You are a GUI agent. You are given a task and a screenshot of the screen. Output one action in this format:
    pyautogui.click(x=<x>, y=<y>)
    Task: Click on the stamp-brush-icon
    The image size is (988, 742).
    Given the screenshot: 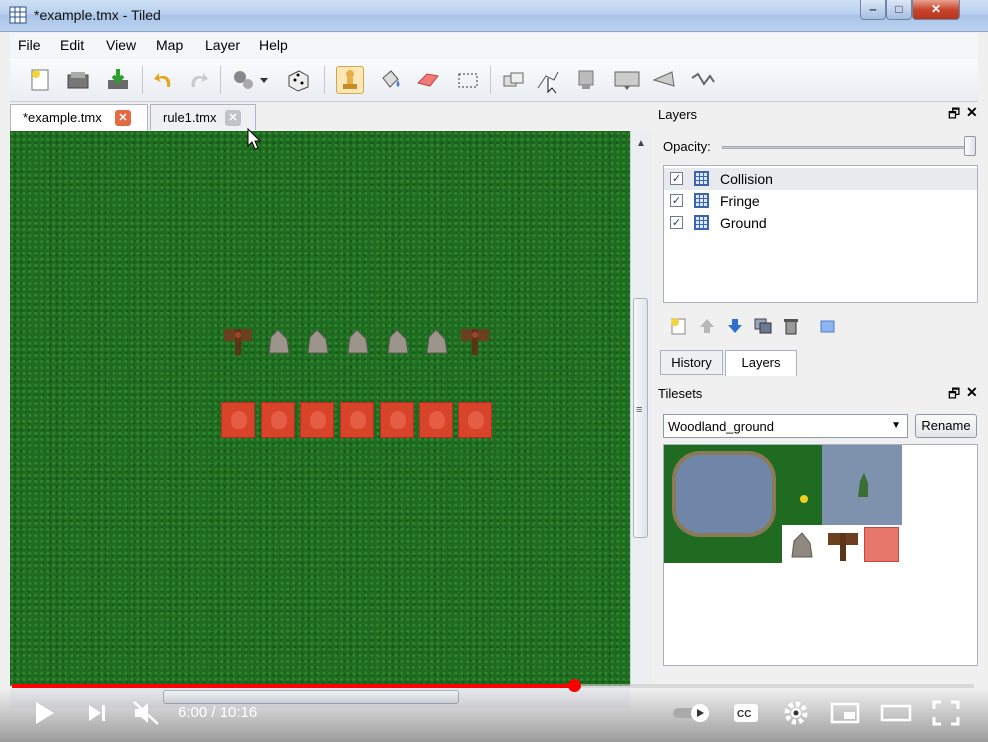 What is the action you would take?
    pyautogui.click(x=350, y=80)
    